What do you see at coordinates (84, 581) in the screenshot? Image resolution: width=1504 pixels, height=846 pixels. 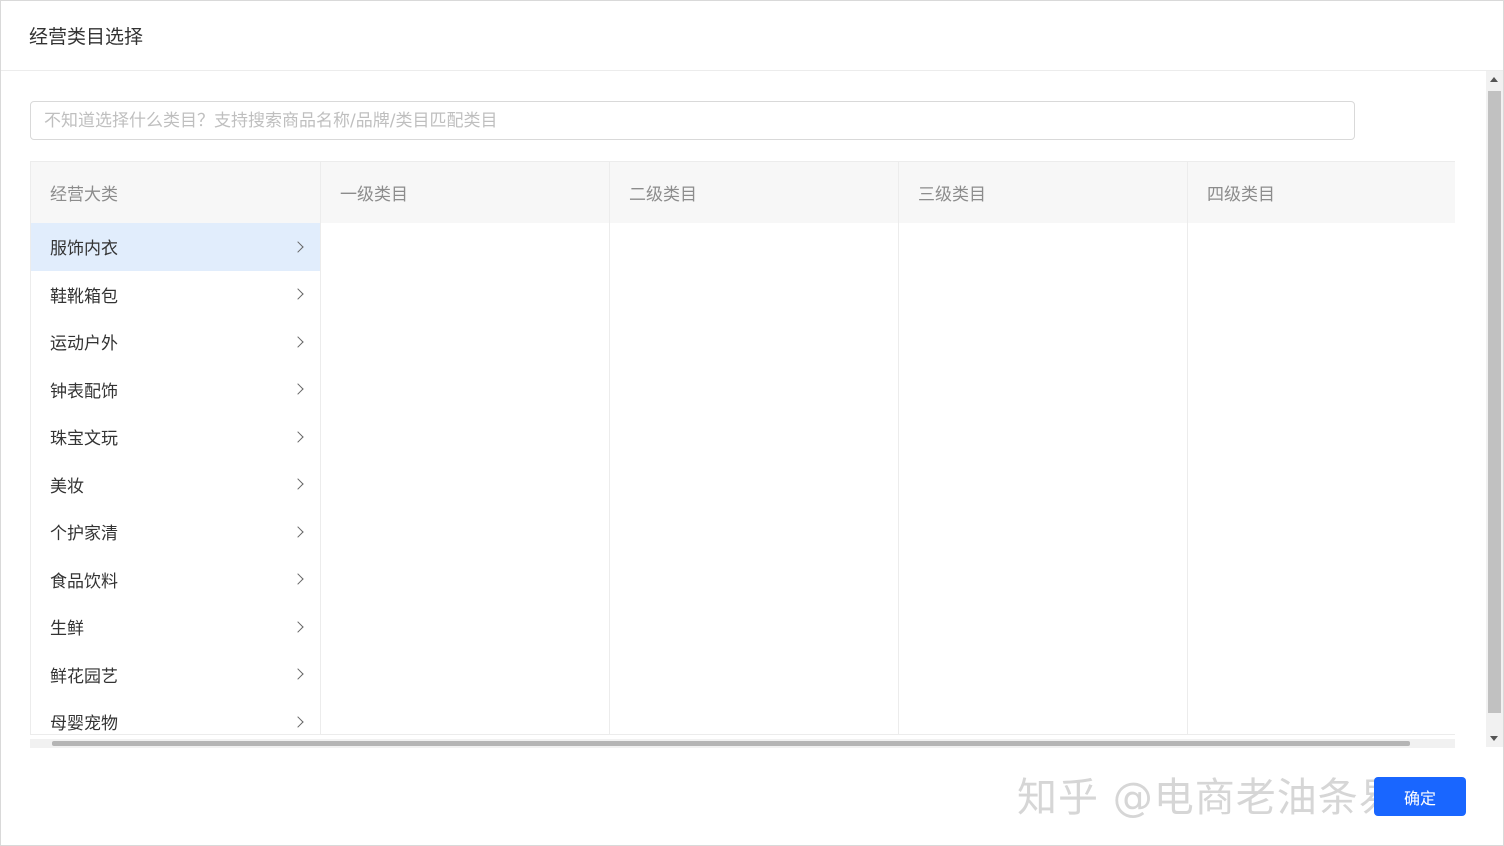 I see `category-label: 食品饮料` at bounding box center [84, 581].